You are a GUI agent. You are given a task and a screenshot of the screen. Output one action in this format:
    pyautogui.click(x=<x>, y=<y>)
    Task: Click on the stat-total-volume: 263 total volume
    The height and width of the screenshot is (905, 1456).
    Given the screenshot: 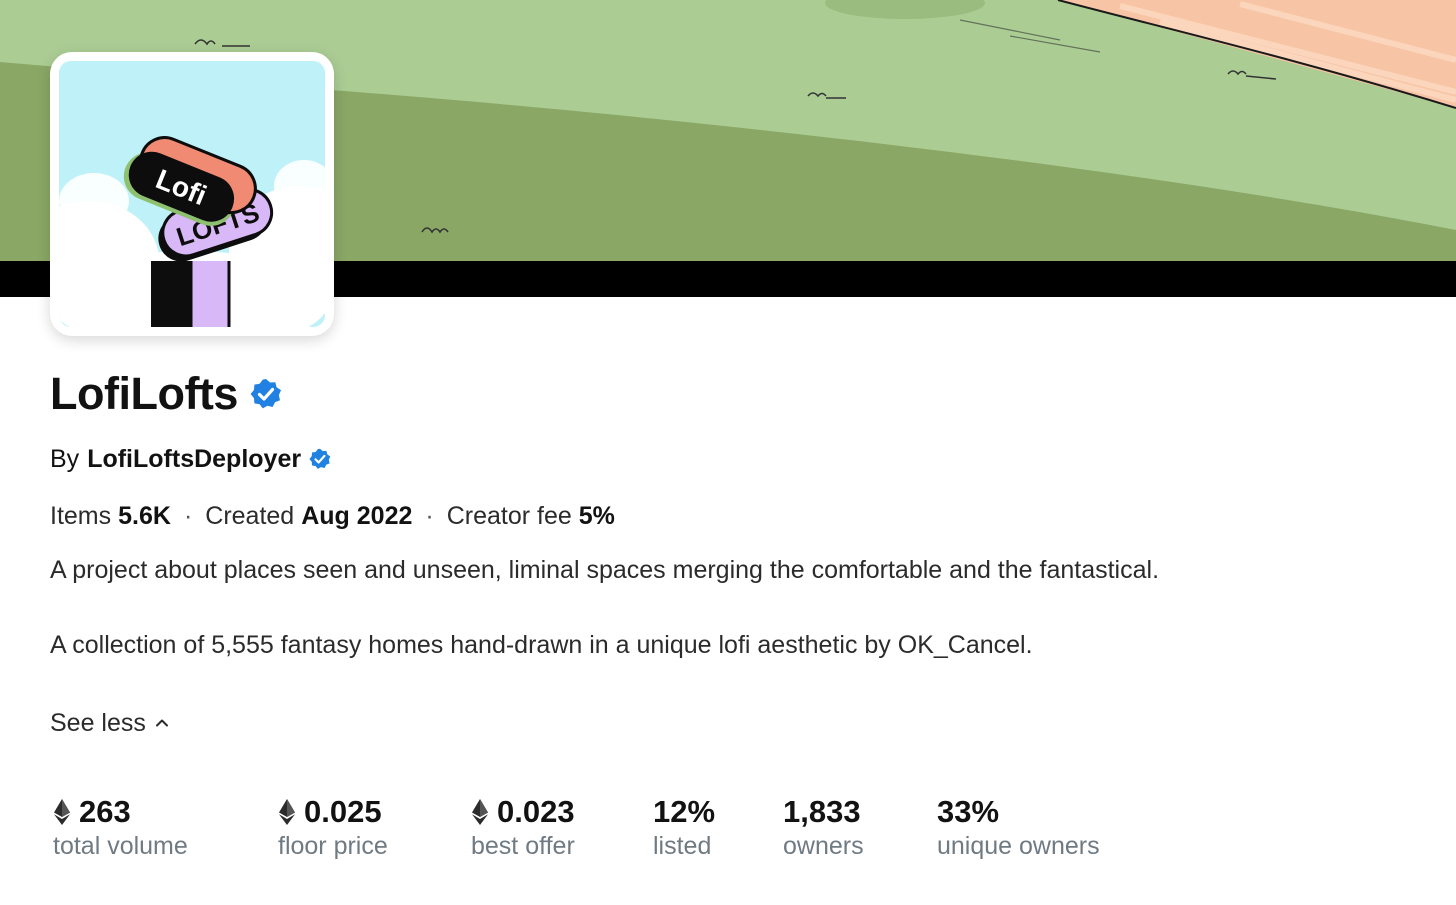 What is the action you would take?
    pyautogui.click(x=165, y=827)
    